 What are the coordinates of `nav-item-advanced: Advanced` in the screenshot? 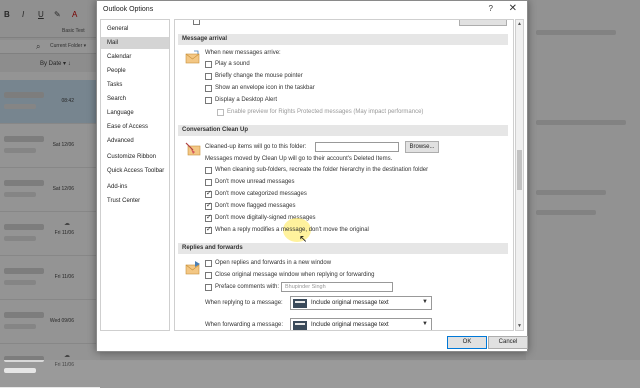 It's located at (135, 141).